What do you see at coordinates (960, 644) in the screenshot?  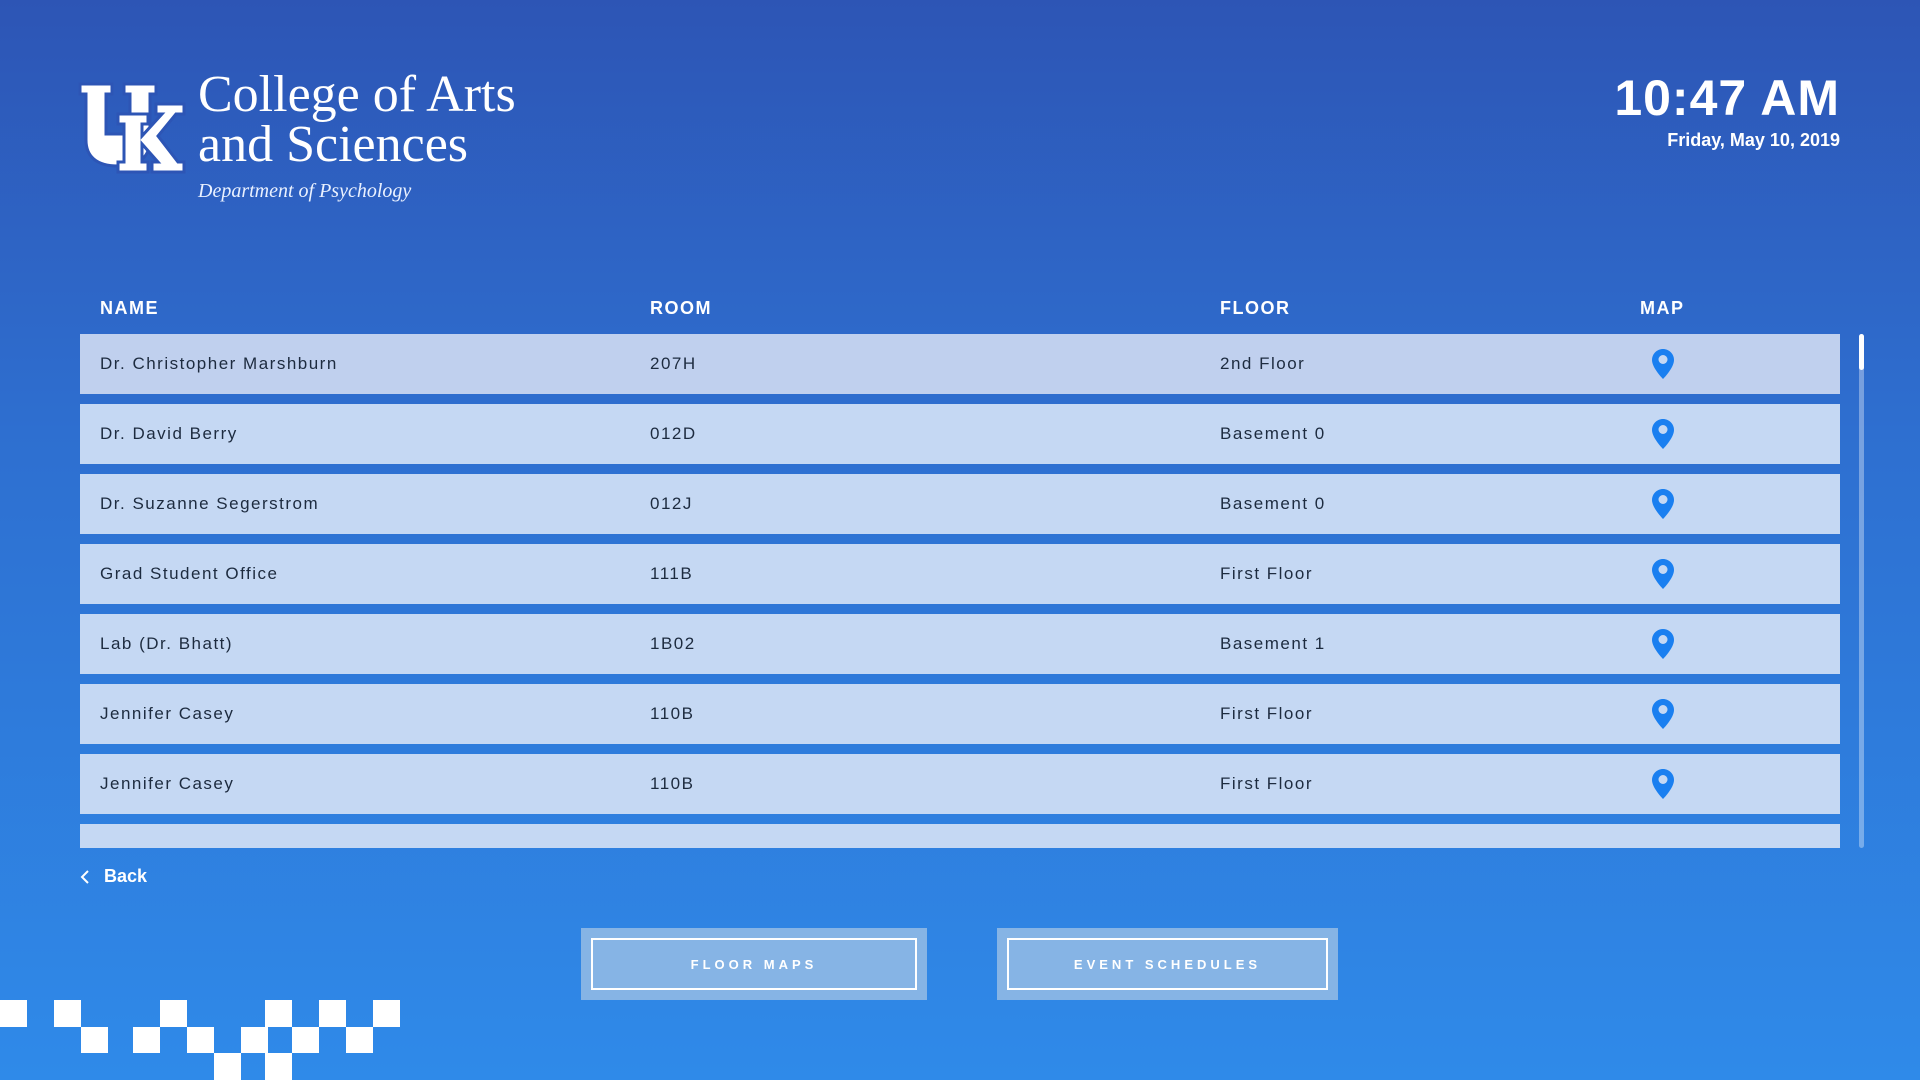 I see `table-row: Lab (Dr. Bhatt) 1B02 Basement 1` at bounding box center [960, 644].